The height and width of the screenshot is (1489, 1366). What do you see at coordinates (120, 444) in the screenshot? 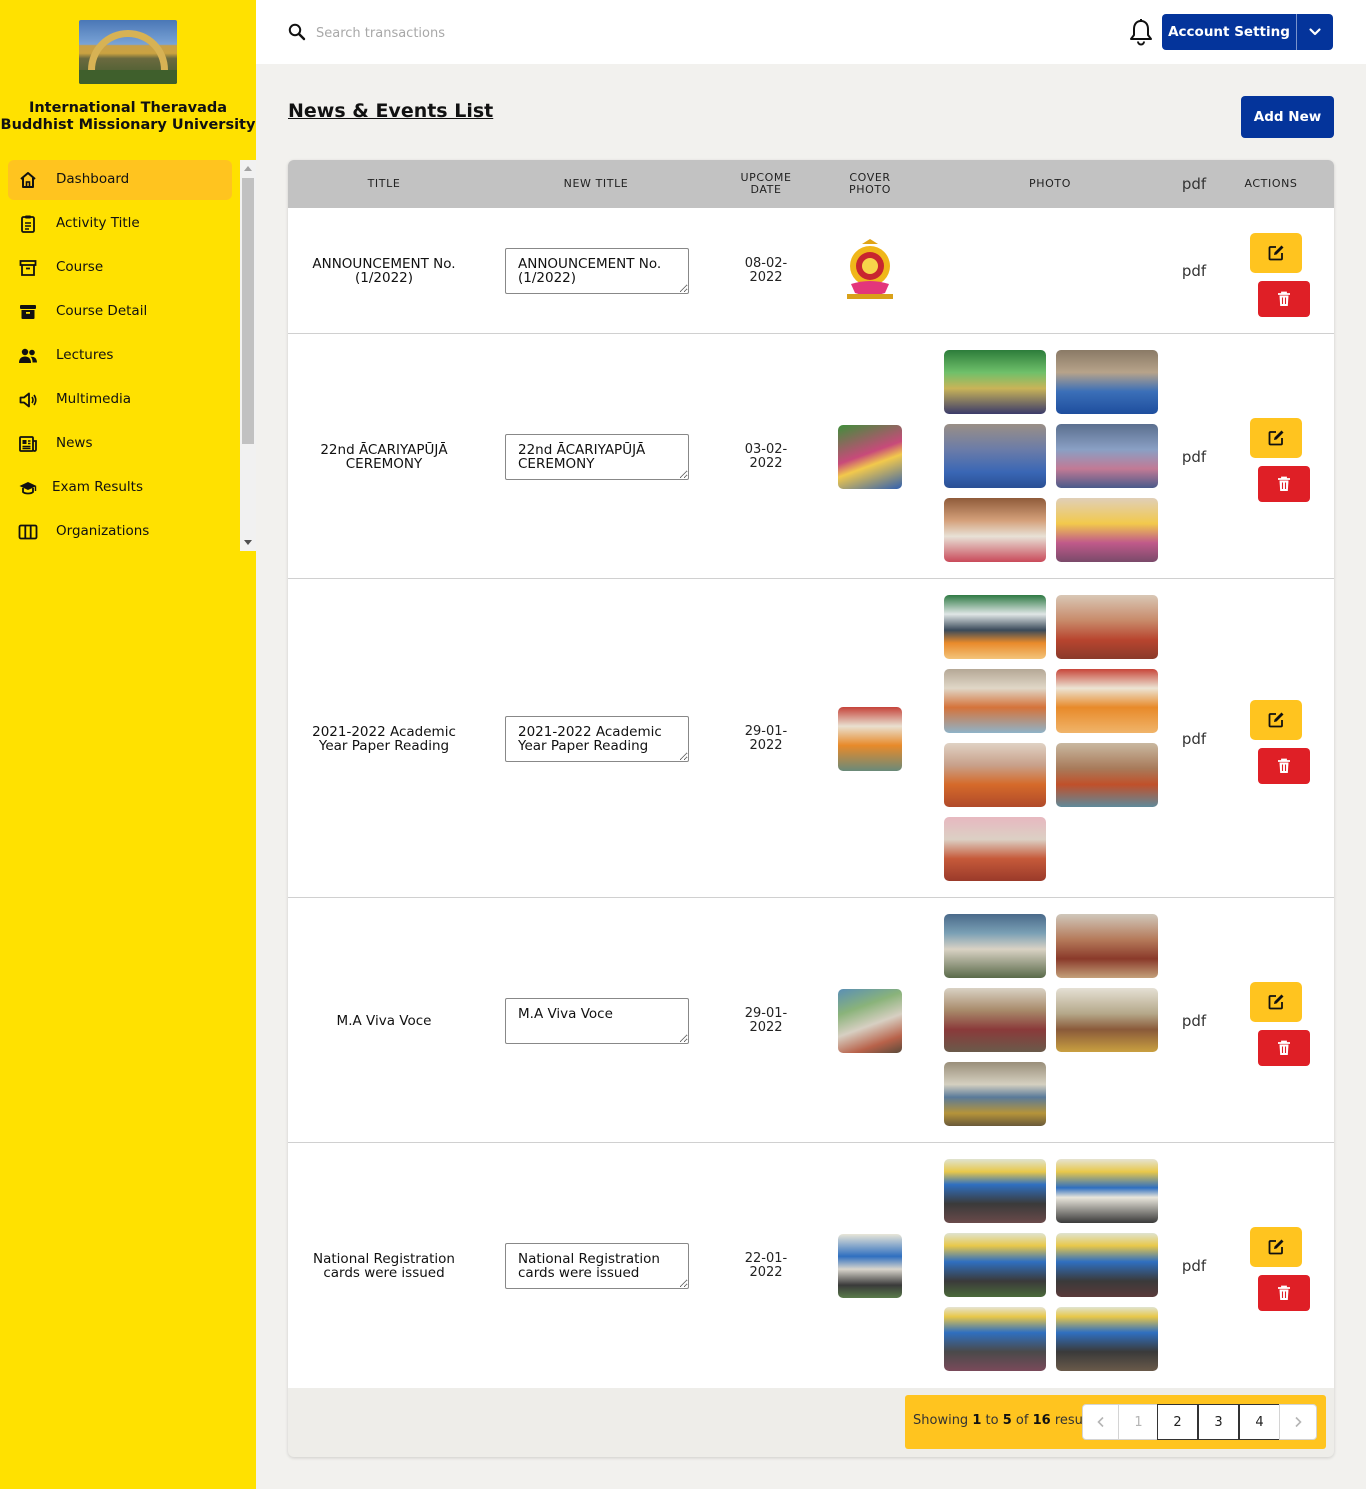
I see `sidebar-item-news: News` at bounding box center [120, 444].